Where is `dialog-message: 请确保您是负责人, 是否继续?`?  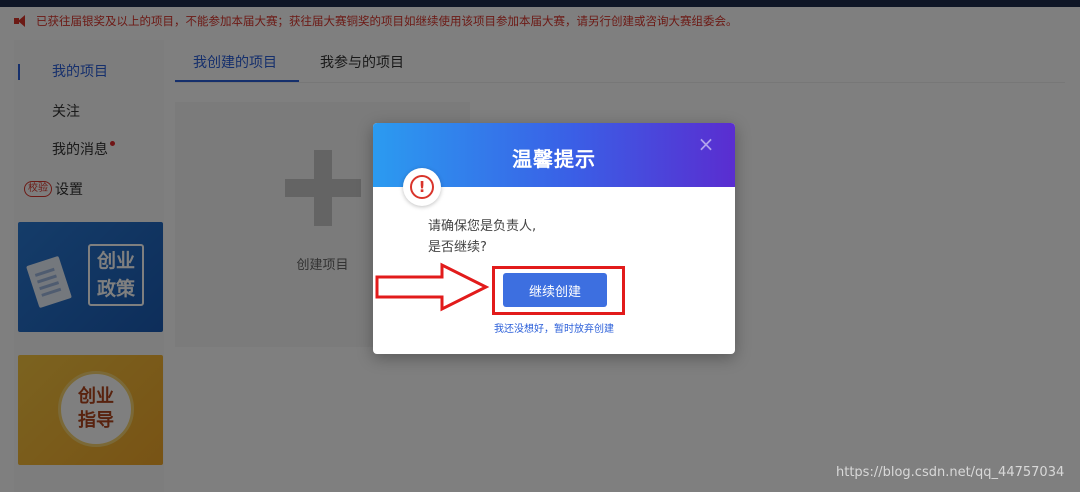 dialog-message: 请确保您是负责人, 是否继续? is located at coordinates (482, 237).